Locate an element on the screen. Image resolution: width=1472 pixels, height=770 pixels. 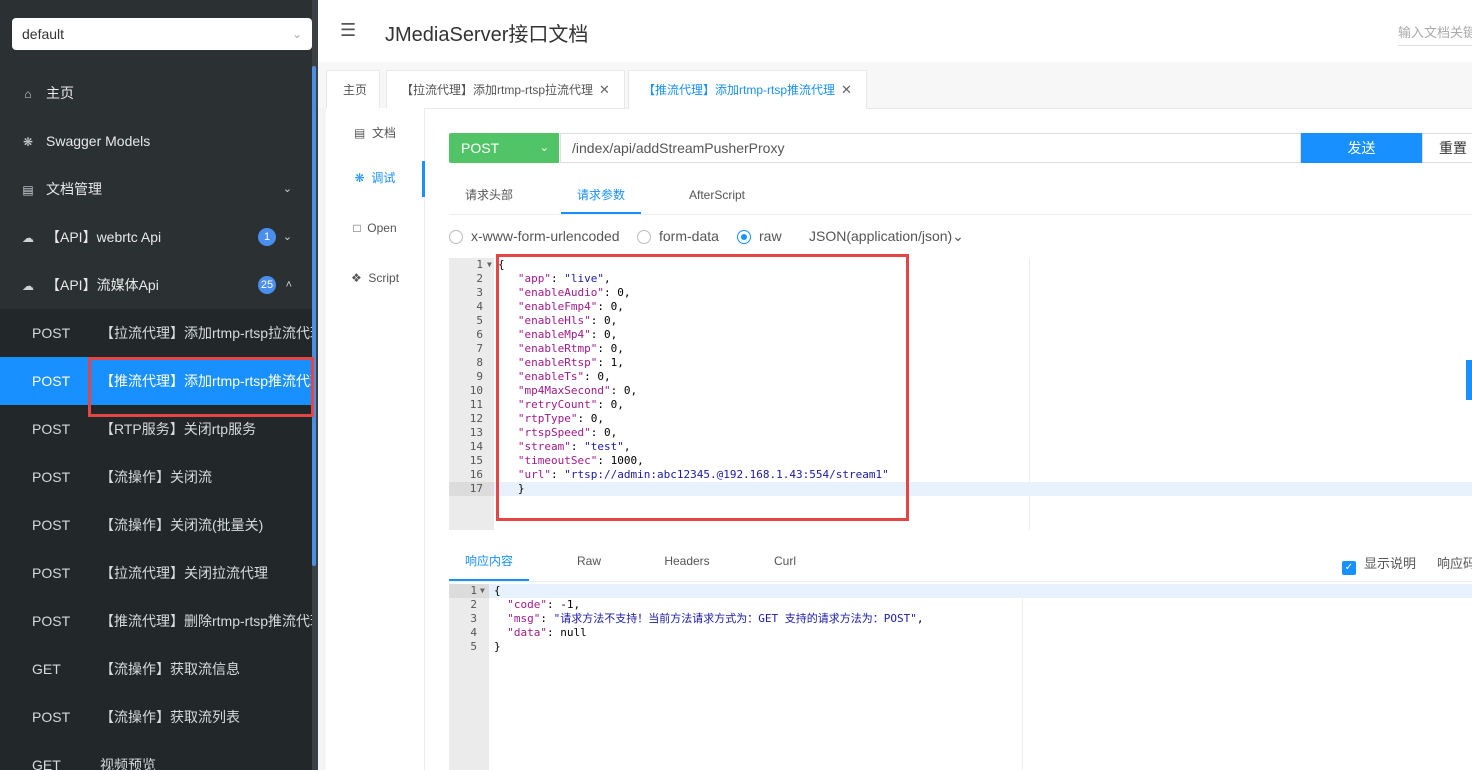
url-input: /index/api/addStreamPusherProxy is located at coordinates (930, 148).